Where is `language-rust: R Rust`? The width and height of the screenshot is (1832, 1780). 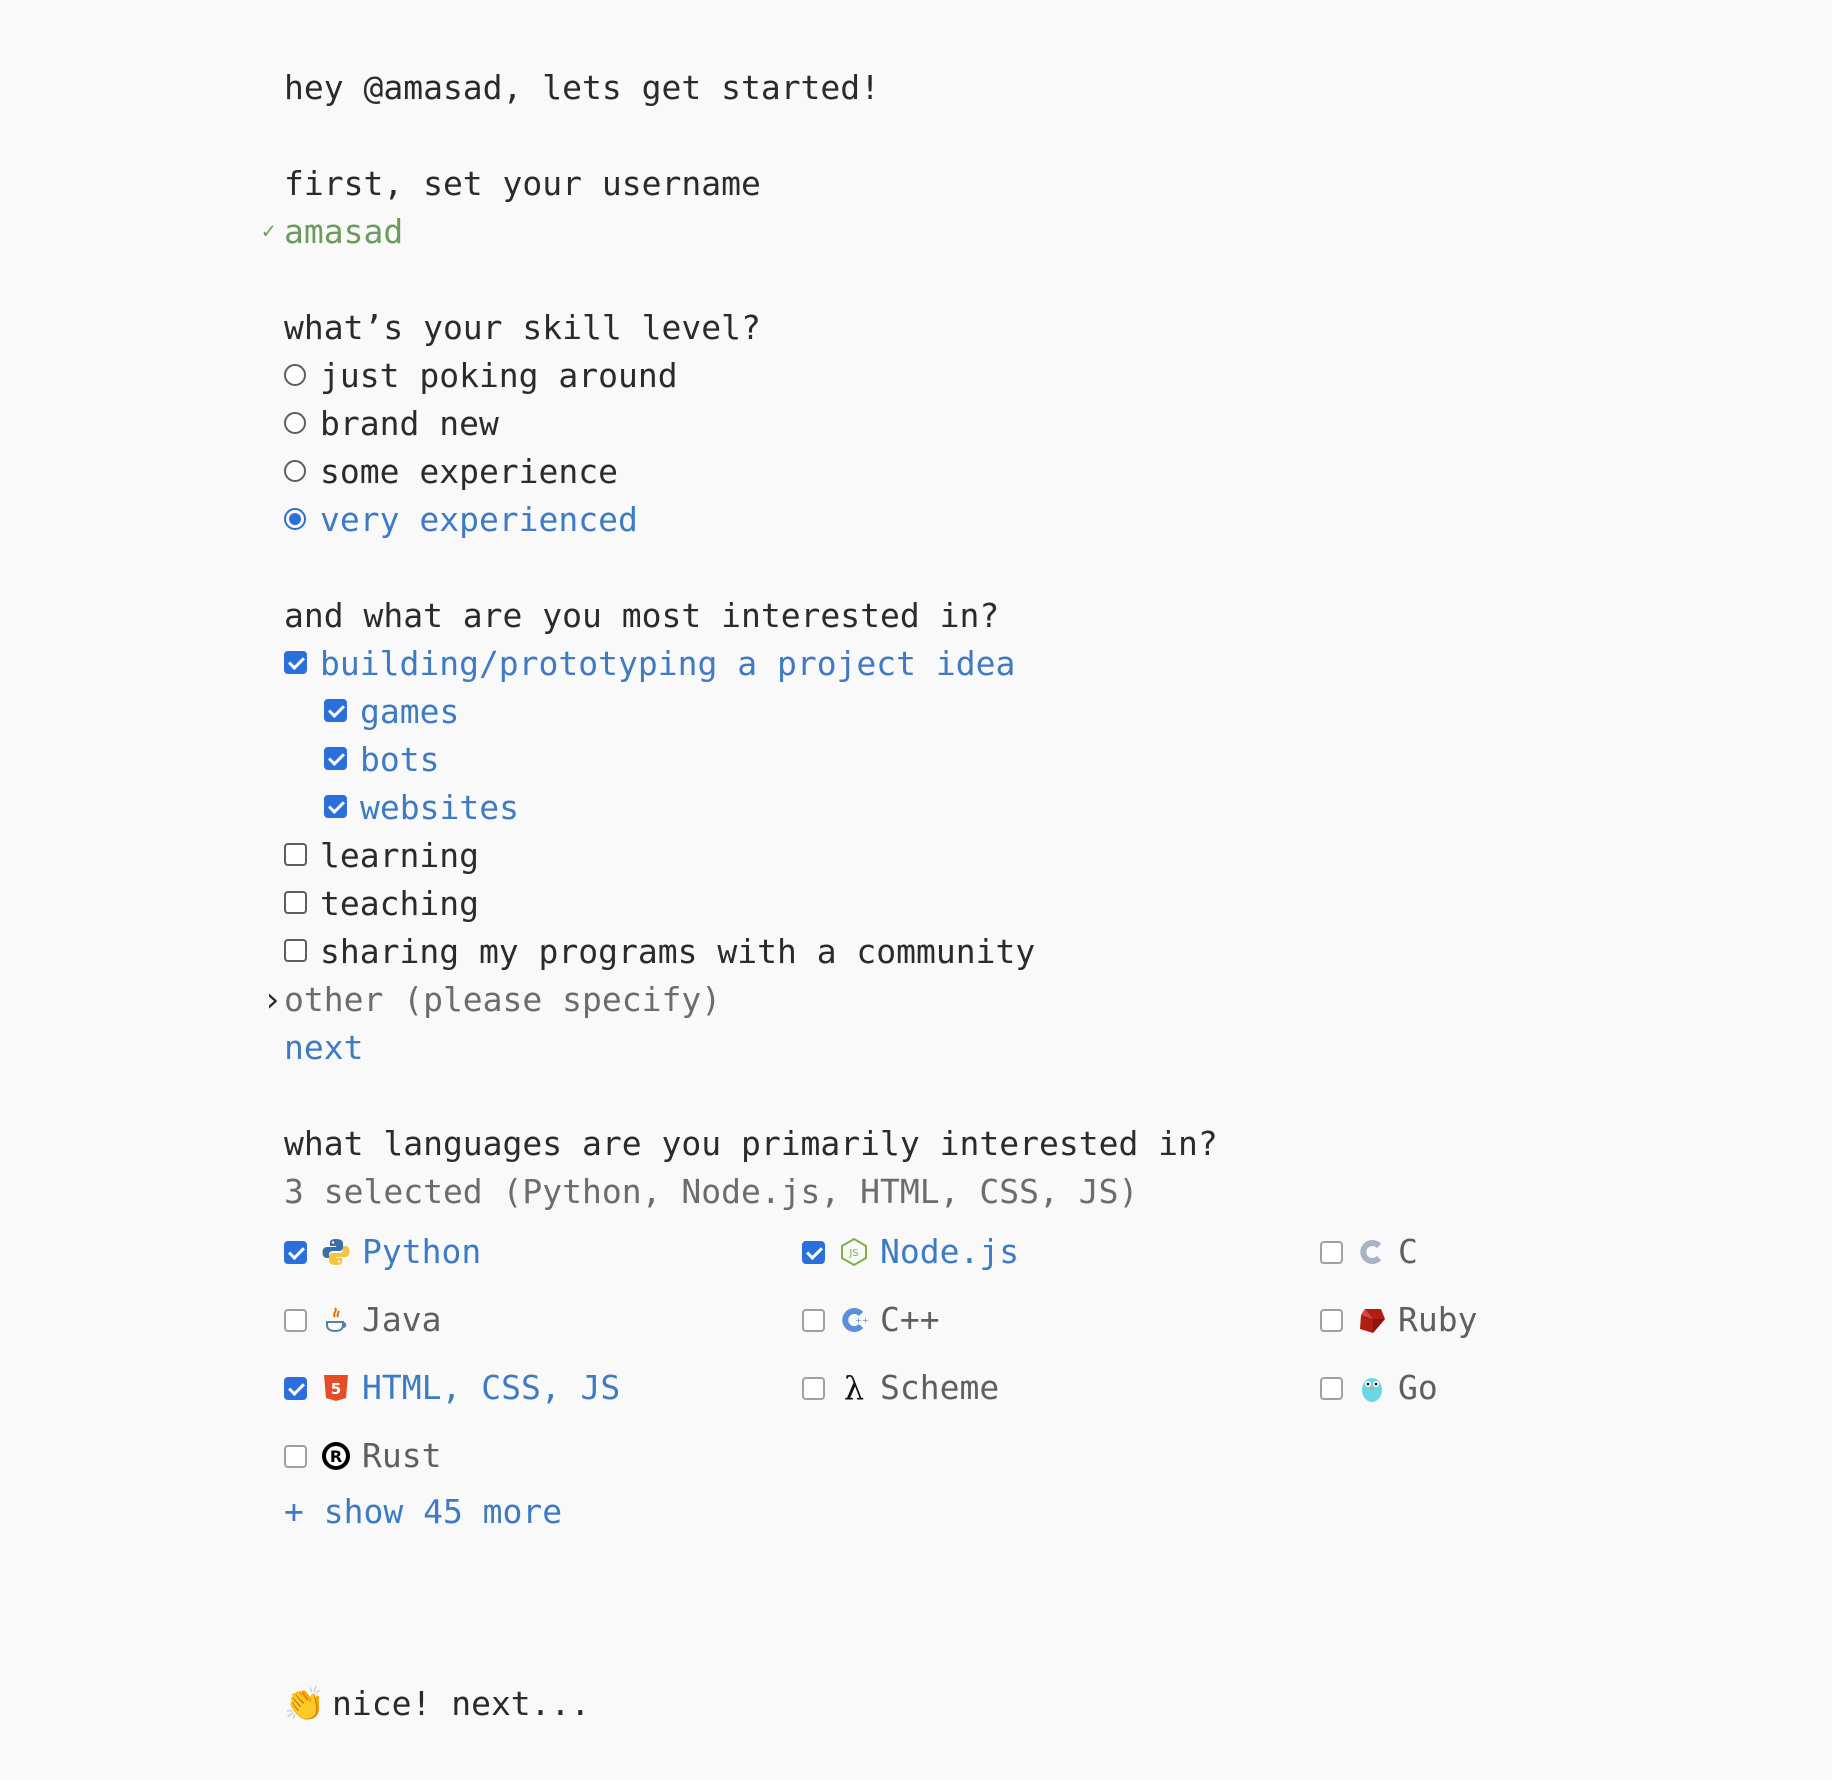 language-rust: R Rust is located at coordinates (362, 1456).